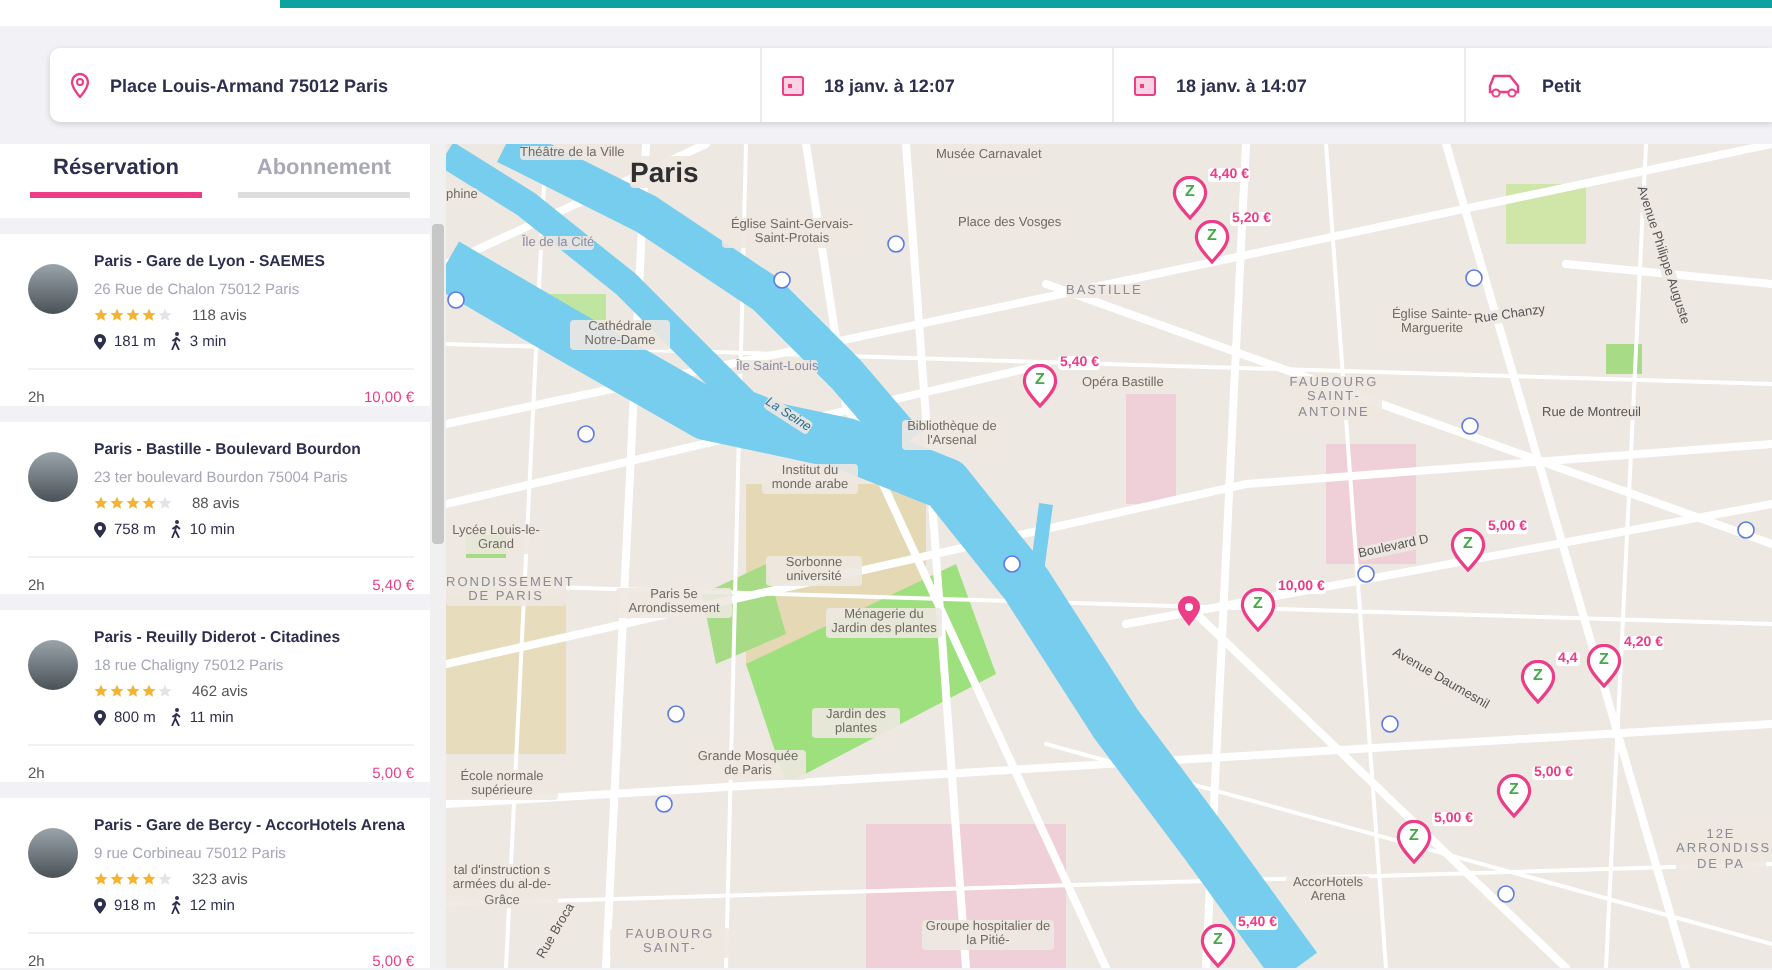 This screenshot has width=1772, height=970. I want to click on scrollbar, so click(438, 556).